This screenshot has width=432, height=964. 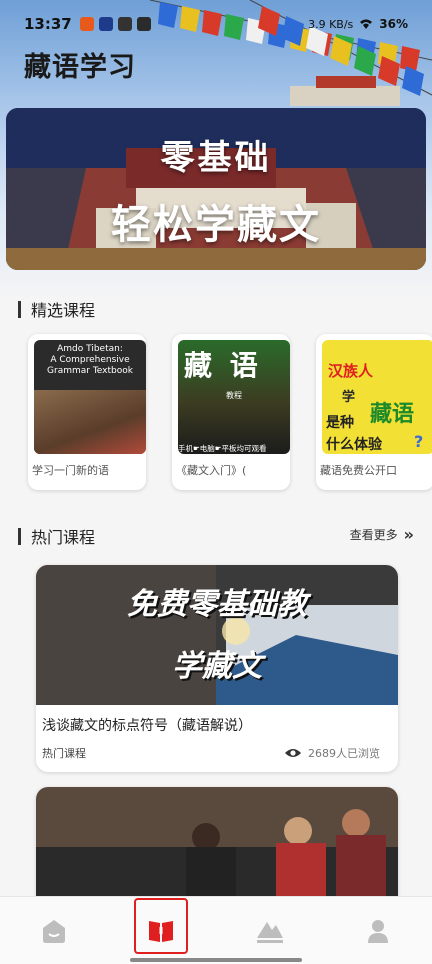 What do you see at coordinates (161, 926) in the screenshot?
I see `active-tab-highlight` at bounding box center [161, 926].